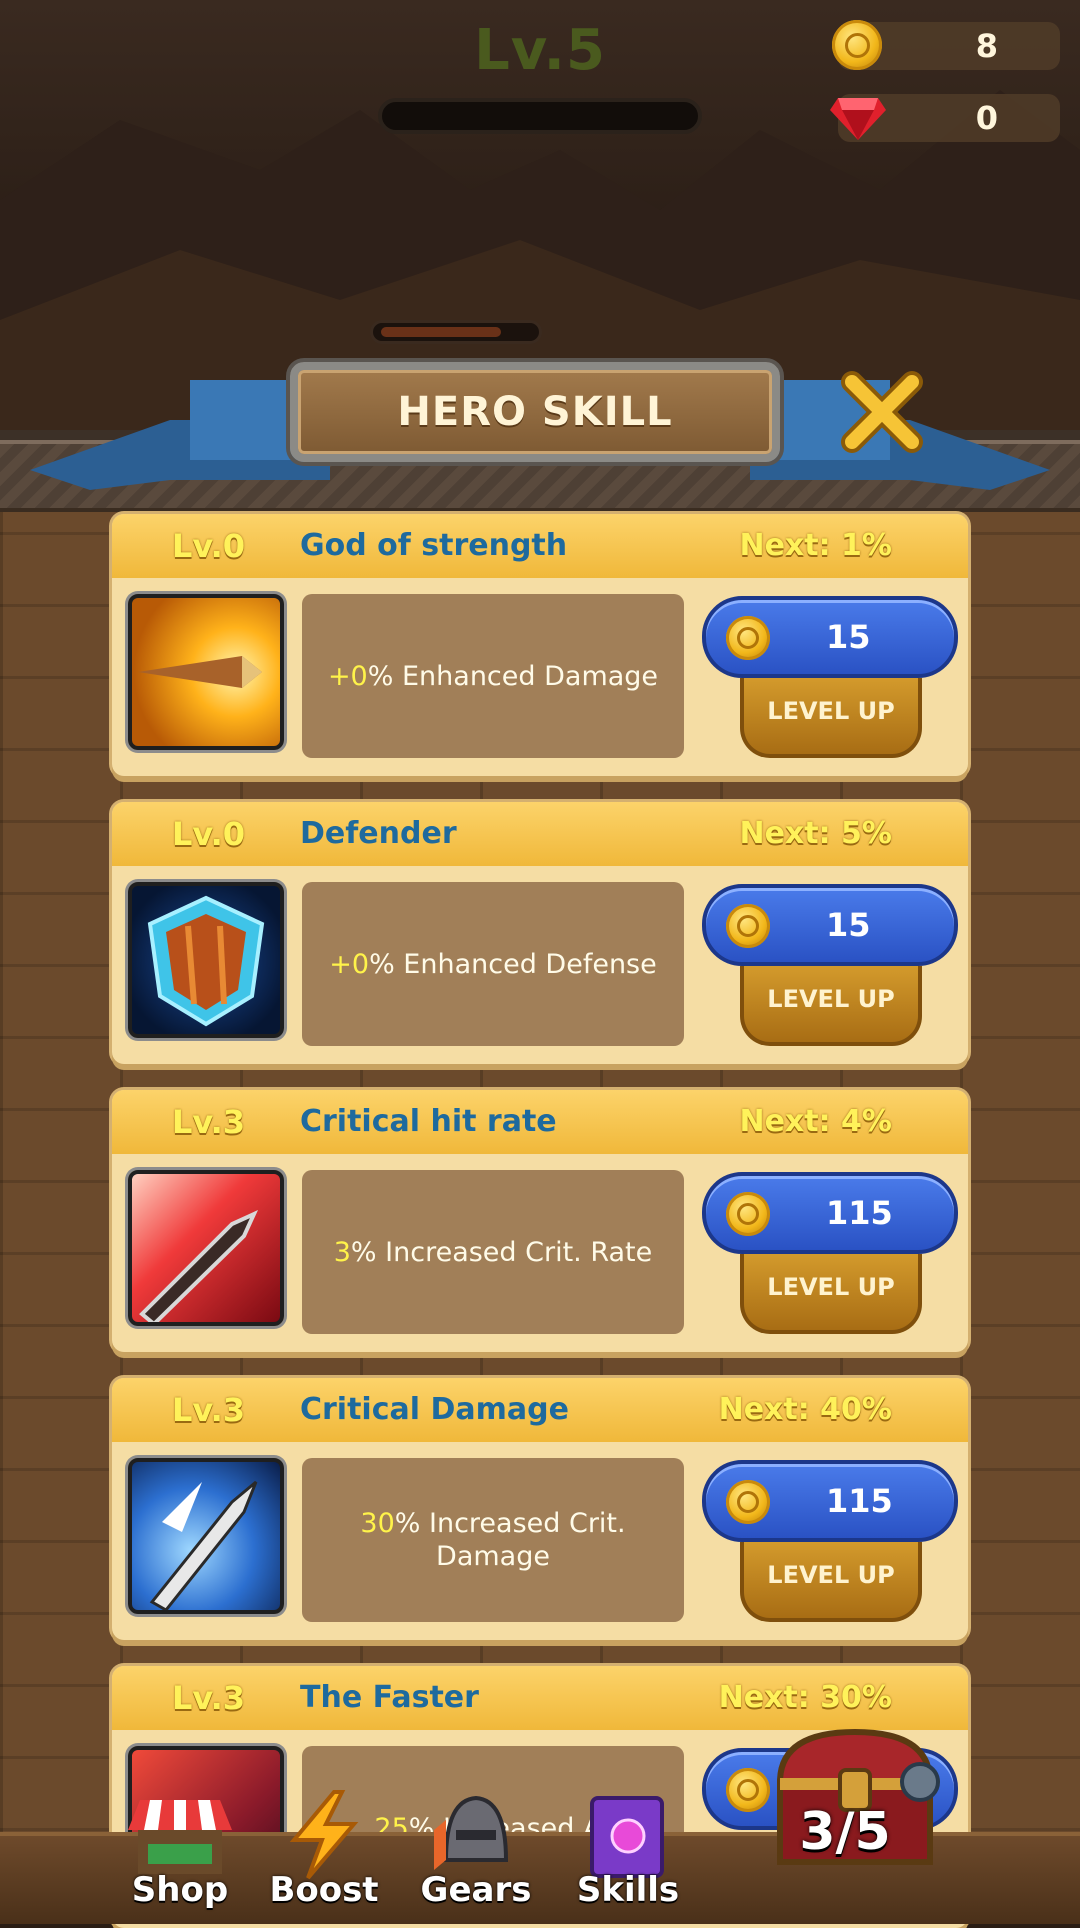  What do you see at coordinates (471, 1832) in the screenshot?
I see `helmet-icon` at bounding box center [471, 1832].